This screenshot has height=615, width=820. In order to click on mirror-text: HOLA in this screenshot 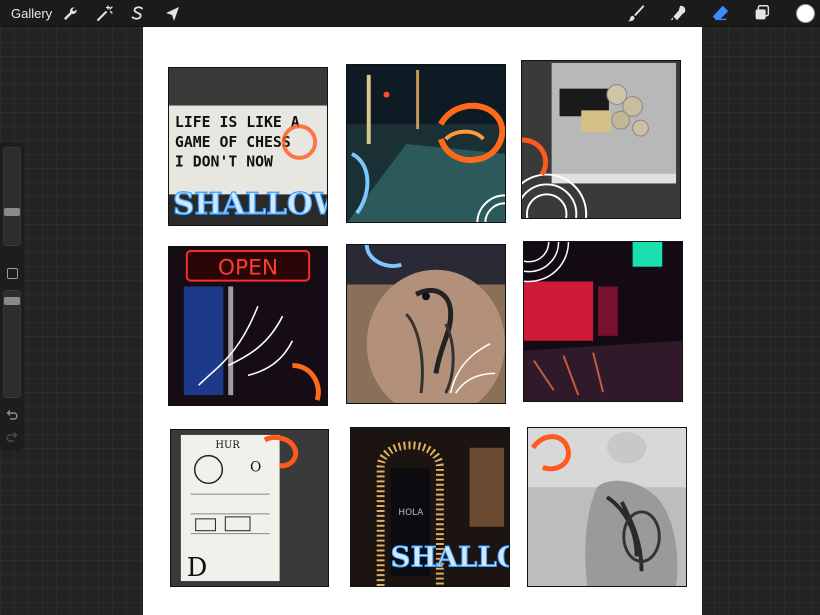, I will do `click(410, 513)`.